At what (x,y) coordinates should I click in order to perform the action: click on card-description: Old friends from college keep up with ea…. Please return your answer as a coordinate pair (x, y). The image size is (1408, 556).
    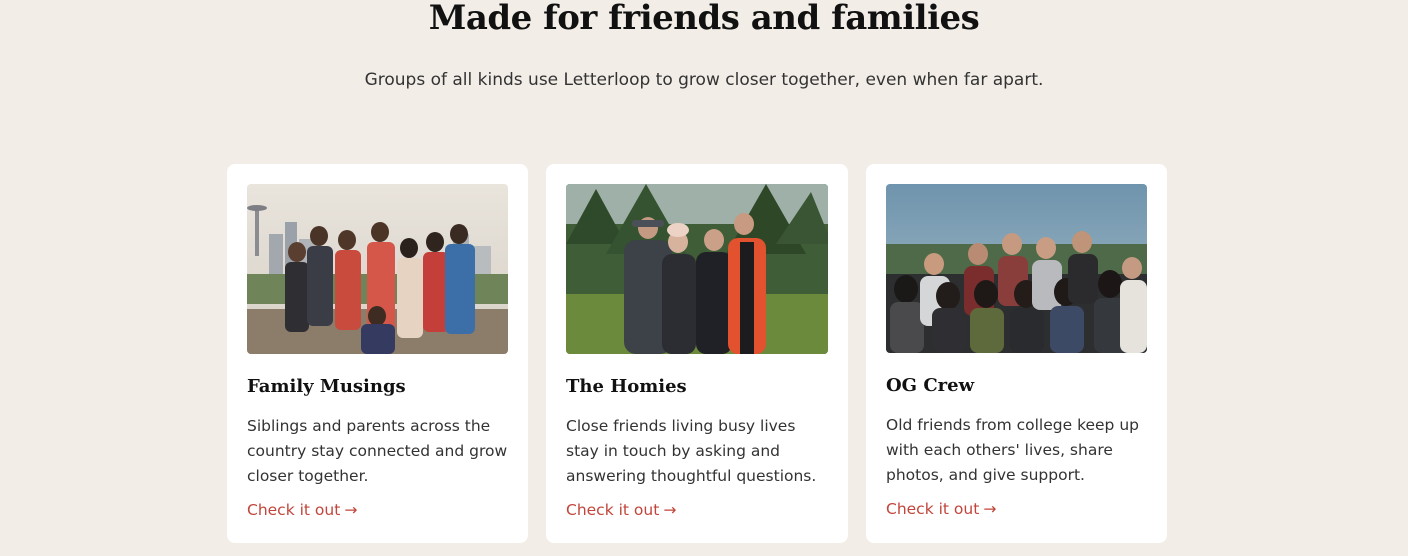
    Looking at the image, I should click on (1012, 450).